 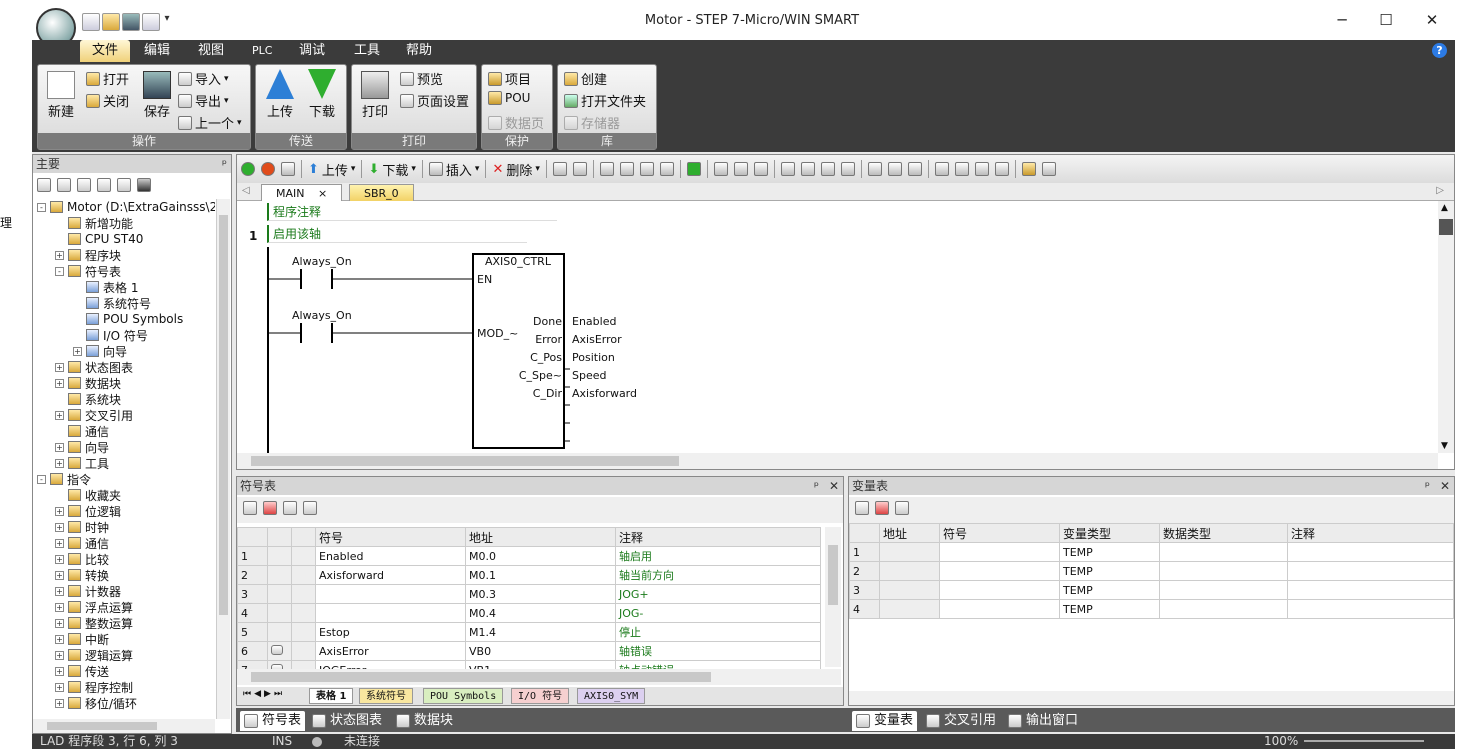 What do you see at coordinates (540, 594) in the screenshot?
I see `address-cell: M0.3` at bounding box center [540, 594].